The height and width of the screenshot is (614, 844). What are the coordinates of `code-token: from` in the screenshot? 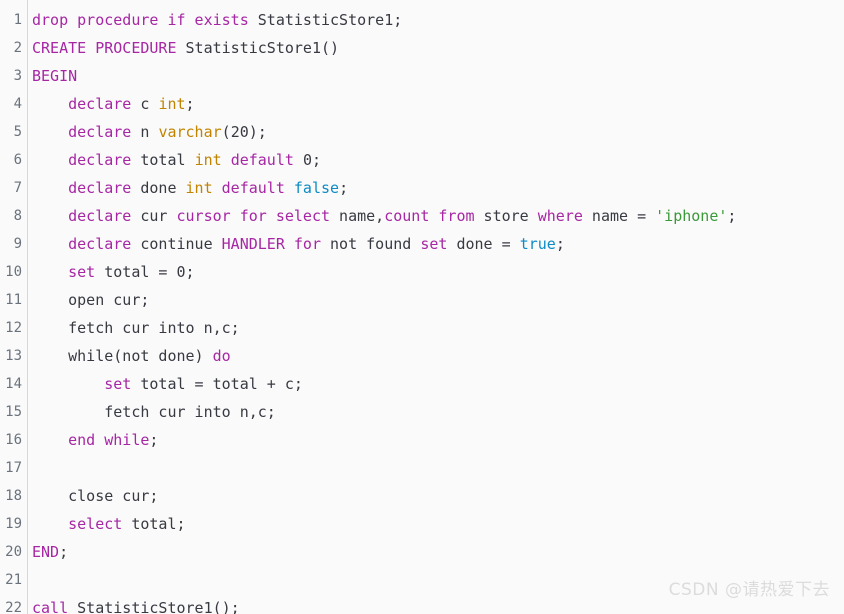 It's located at (456, 216).